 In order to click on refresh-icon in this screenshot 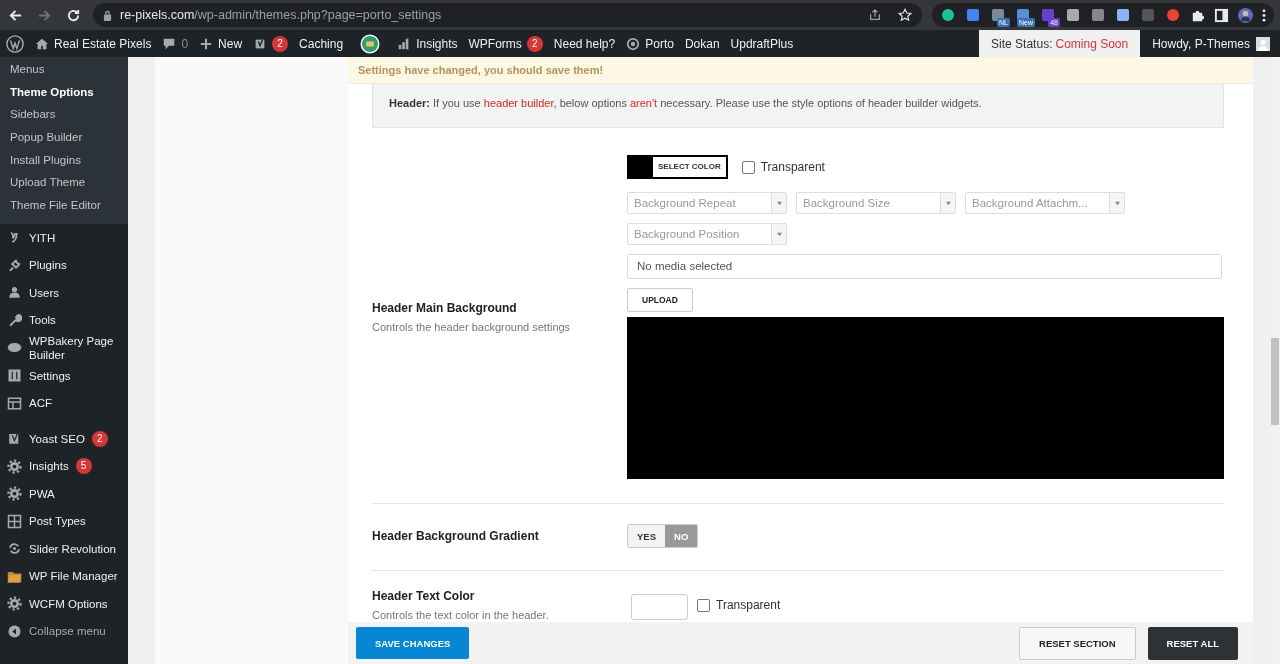, I will do `click(14, 549)`.